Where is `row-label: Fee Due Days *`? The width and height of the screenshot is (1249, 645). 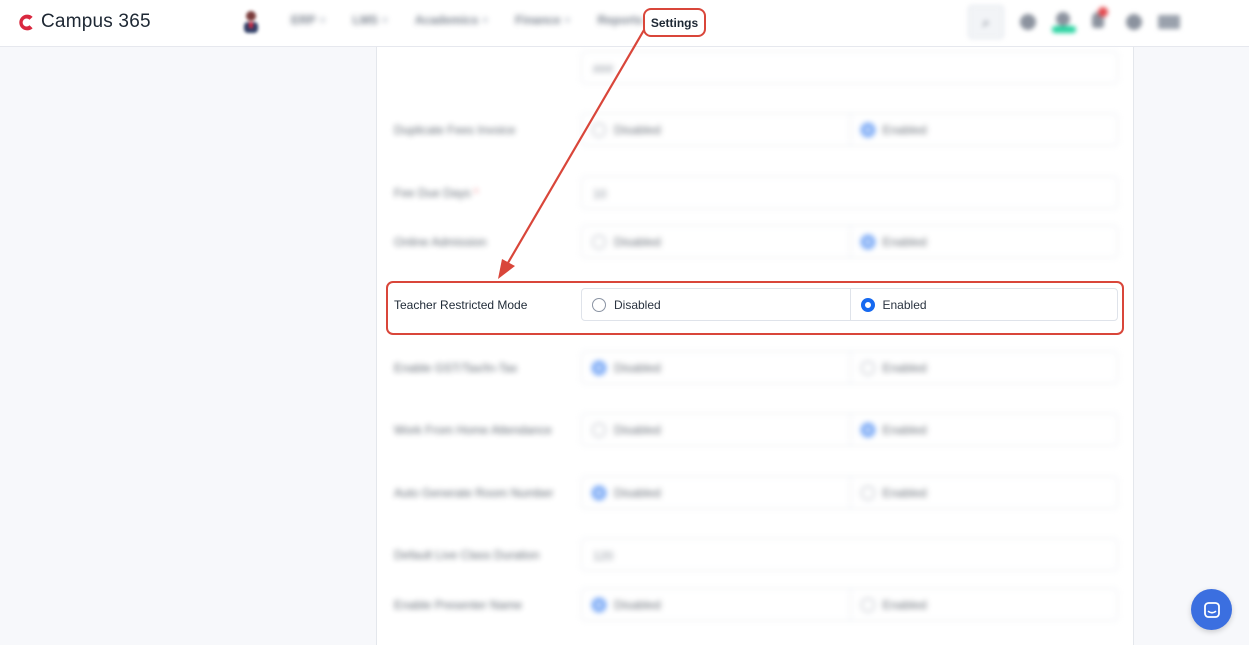
row-label: Fee Due Days * is located at coordinates (436, 193).